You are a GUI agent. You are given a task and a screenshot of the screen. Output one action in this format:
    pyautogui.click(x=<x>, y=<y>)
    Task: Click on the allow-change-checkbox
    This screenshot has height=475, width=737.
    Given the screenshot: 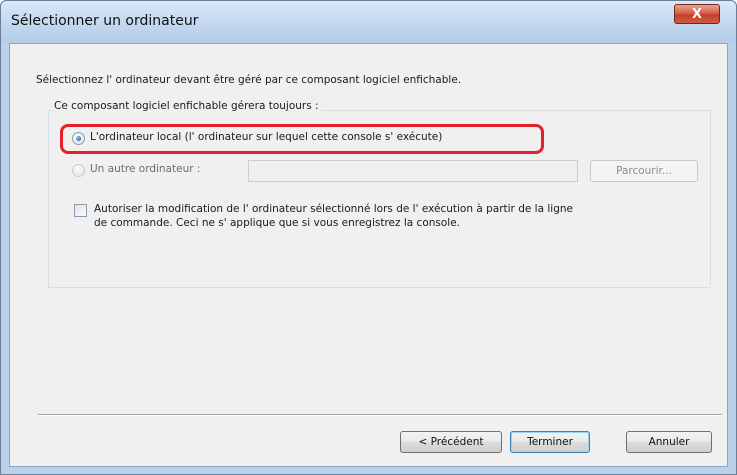 What is the action you would take?
    pyautogui.click(x=80, y=210)
    